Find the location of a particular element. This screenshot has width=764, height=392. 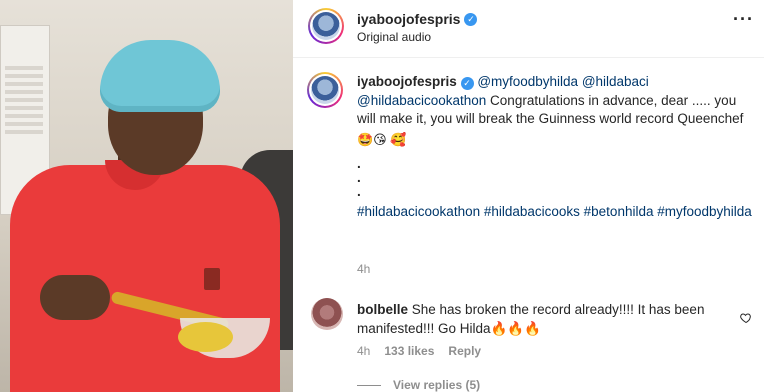

view-replies-label: View replies (5) is located at coordinates (436, 385).